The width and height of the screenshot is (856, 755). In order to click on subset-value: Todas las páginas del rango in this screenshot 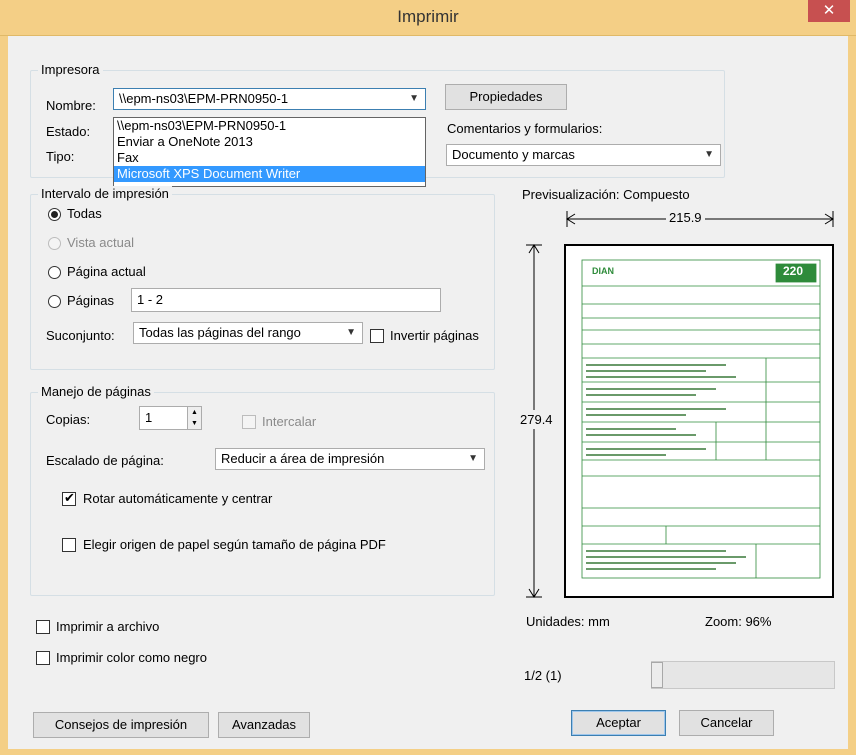, I will do `click(220, 332)`.